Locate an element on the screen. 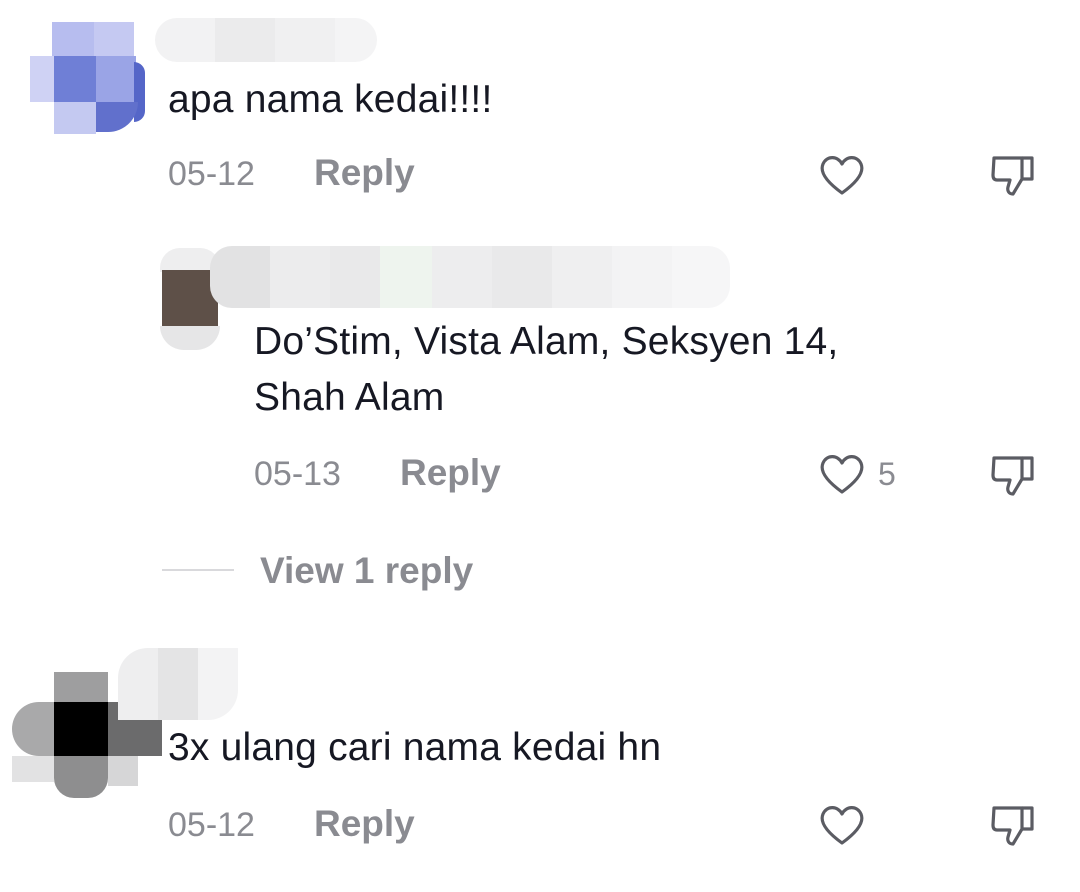  like-count: 5 is located at coordinates (887, 474).